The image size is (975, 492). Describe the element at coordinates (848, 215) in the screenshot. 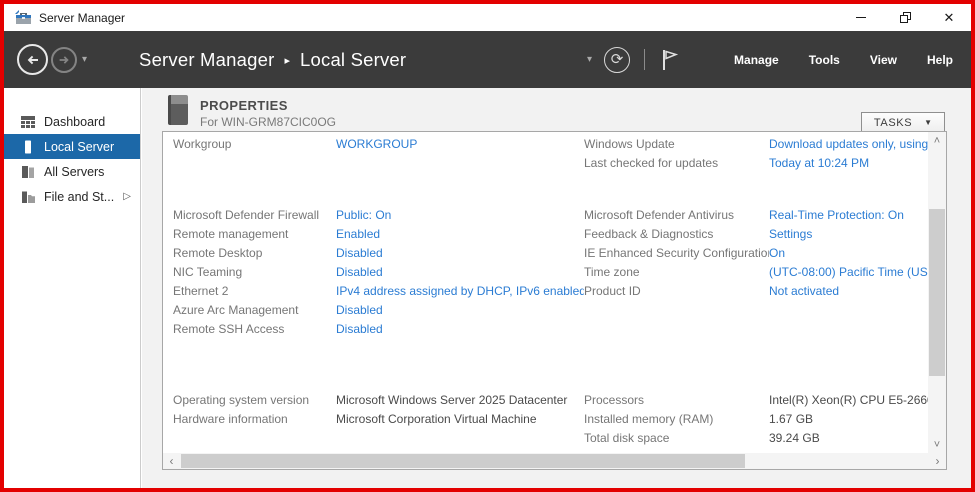

I see `property-value-link: Real-Time Protection: On` at that location.